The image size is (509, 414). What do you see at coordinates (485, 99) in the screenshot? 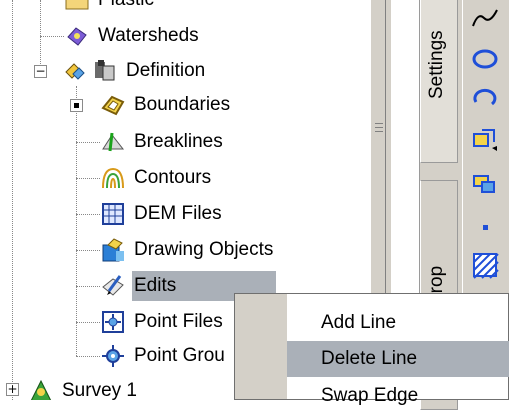
I see `arc-tool-icon` at bounding box center [485, 99].